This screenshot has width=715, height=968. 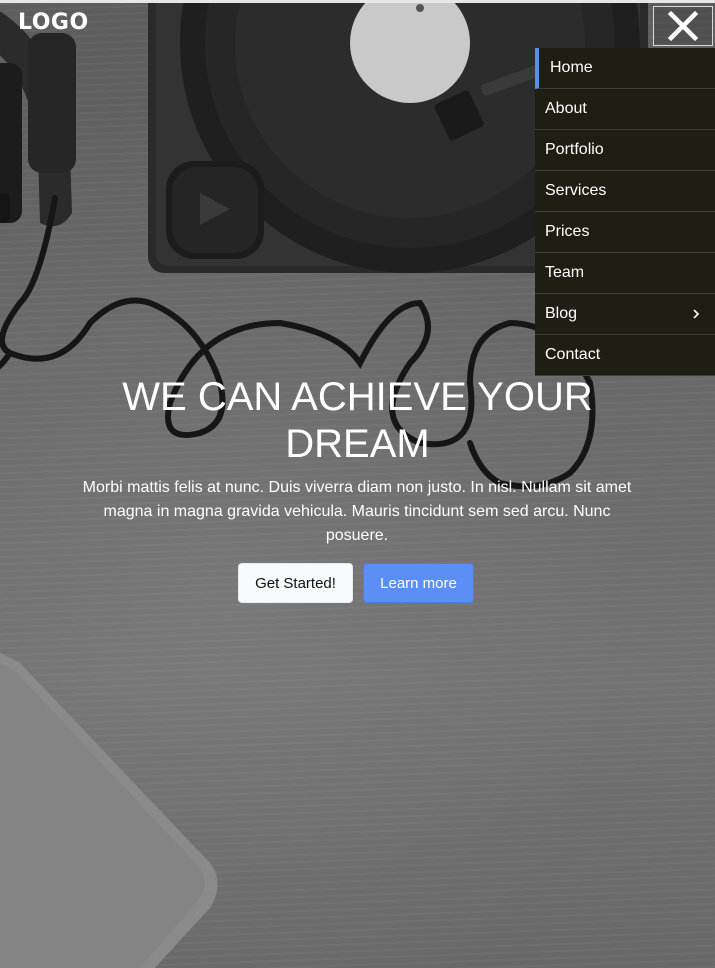 I want to click on nav-item-label: Services, so click(x=576, y=190).